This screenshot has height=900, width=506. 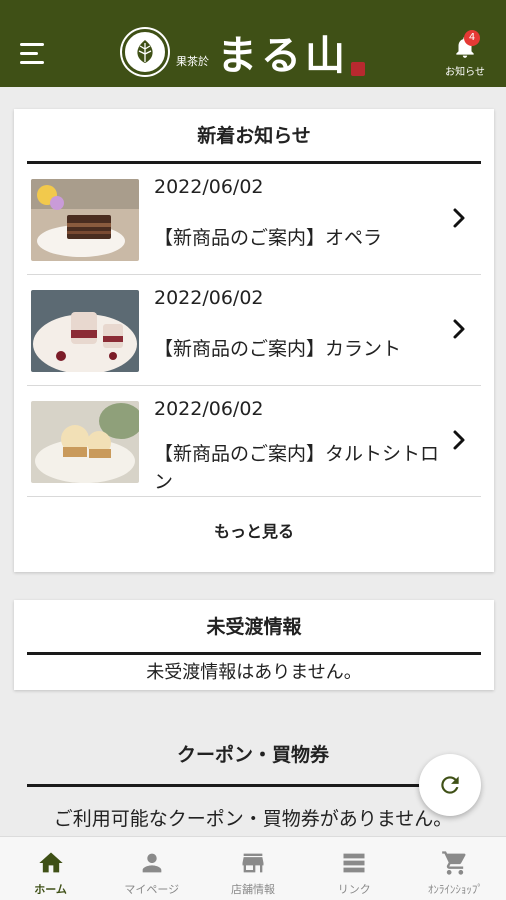 I want to click on news-list-item: 2022/06/02 【新商品のご案内】オペラ, so click(x=254, y=219).